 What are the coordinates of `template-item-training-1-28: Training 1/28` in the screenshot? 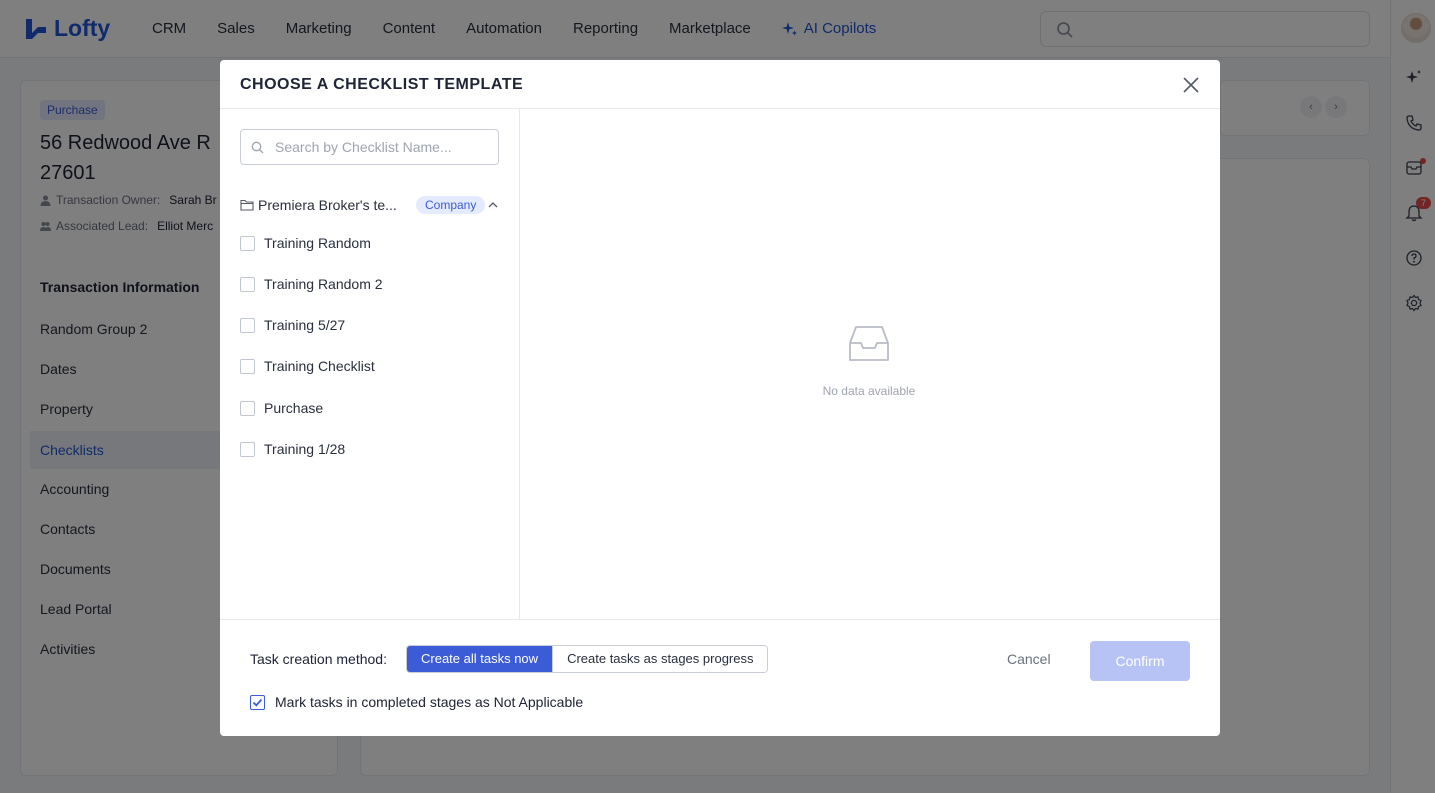 It's located at (292, 449).